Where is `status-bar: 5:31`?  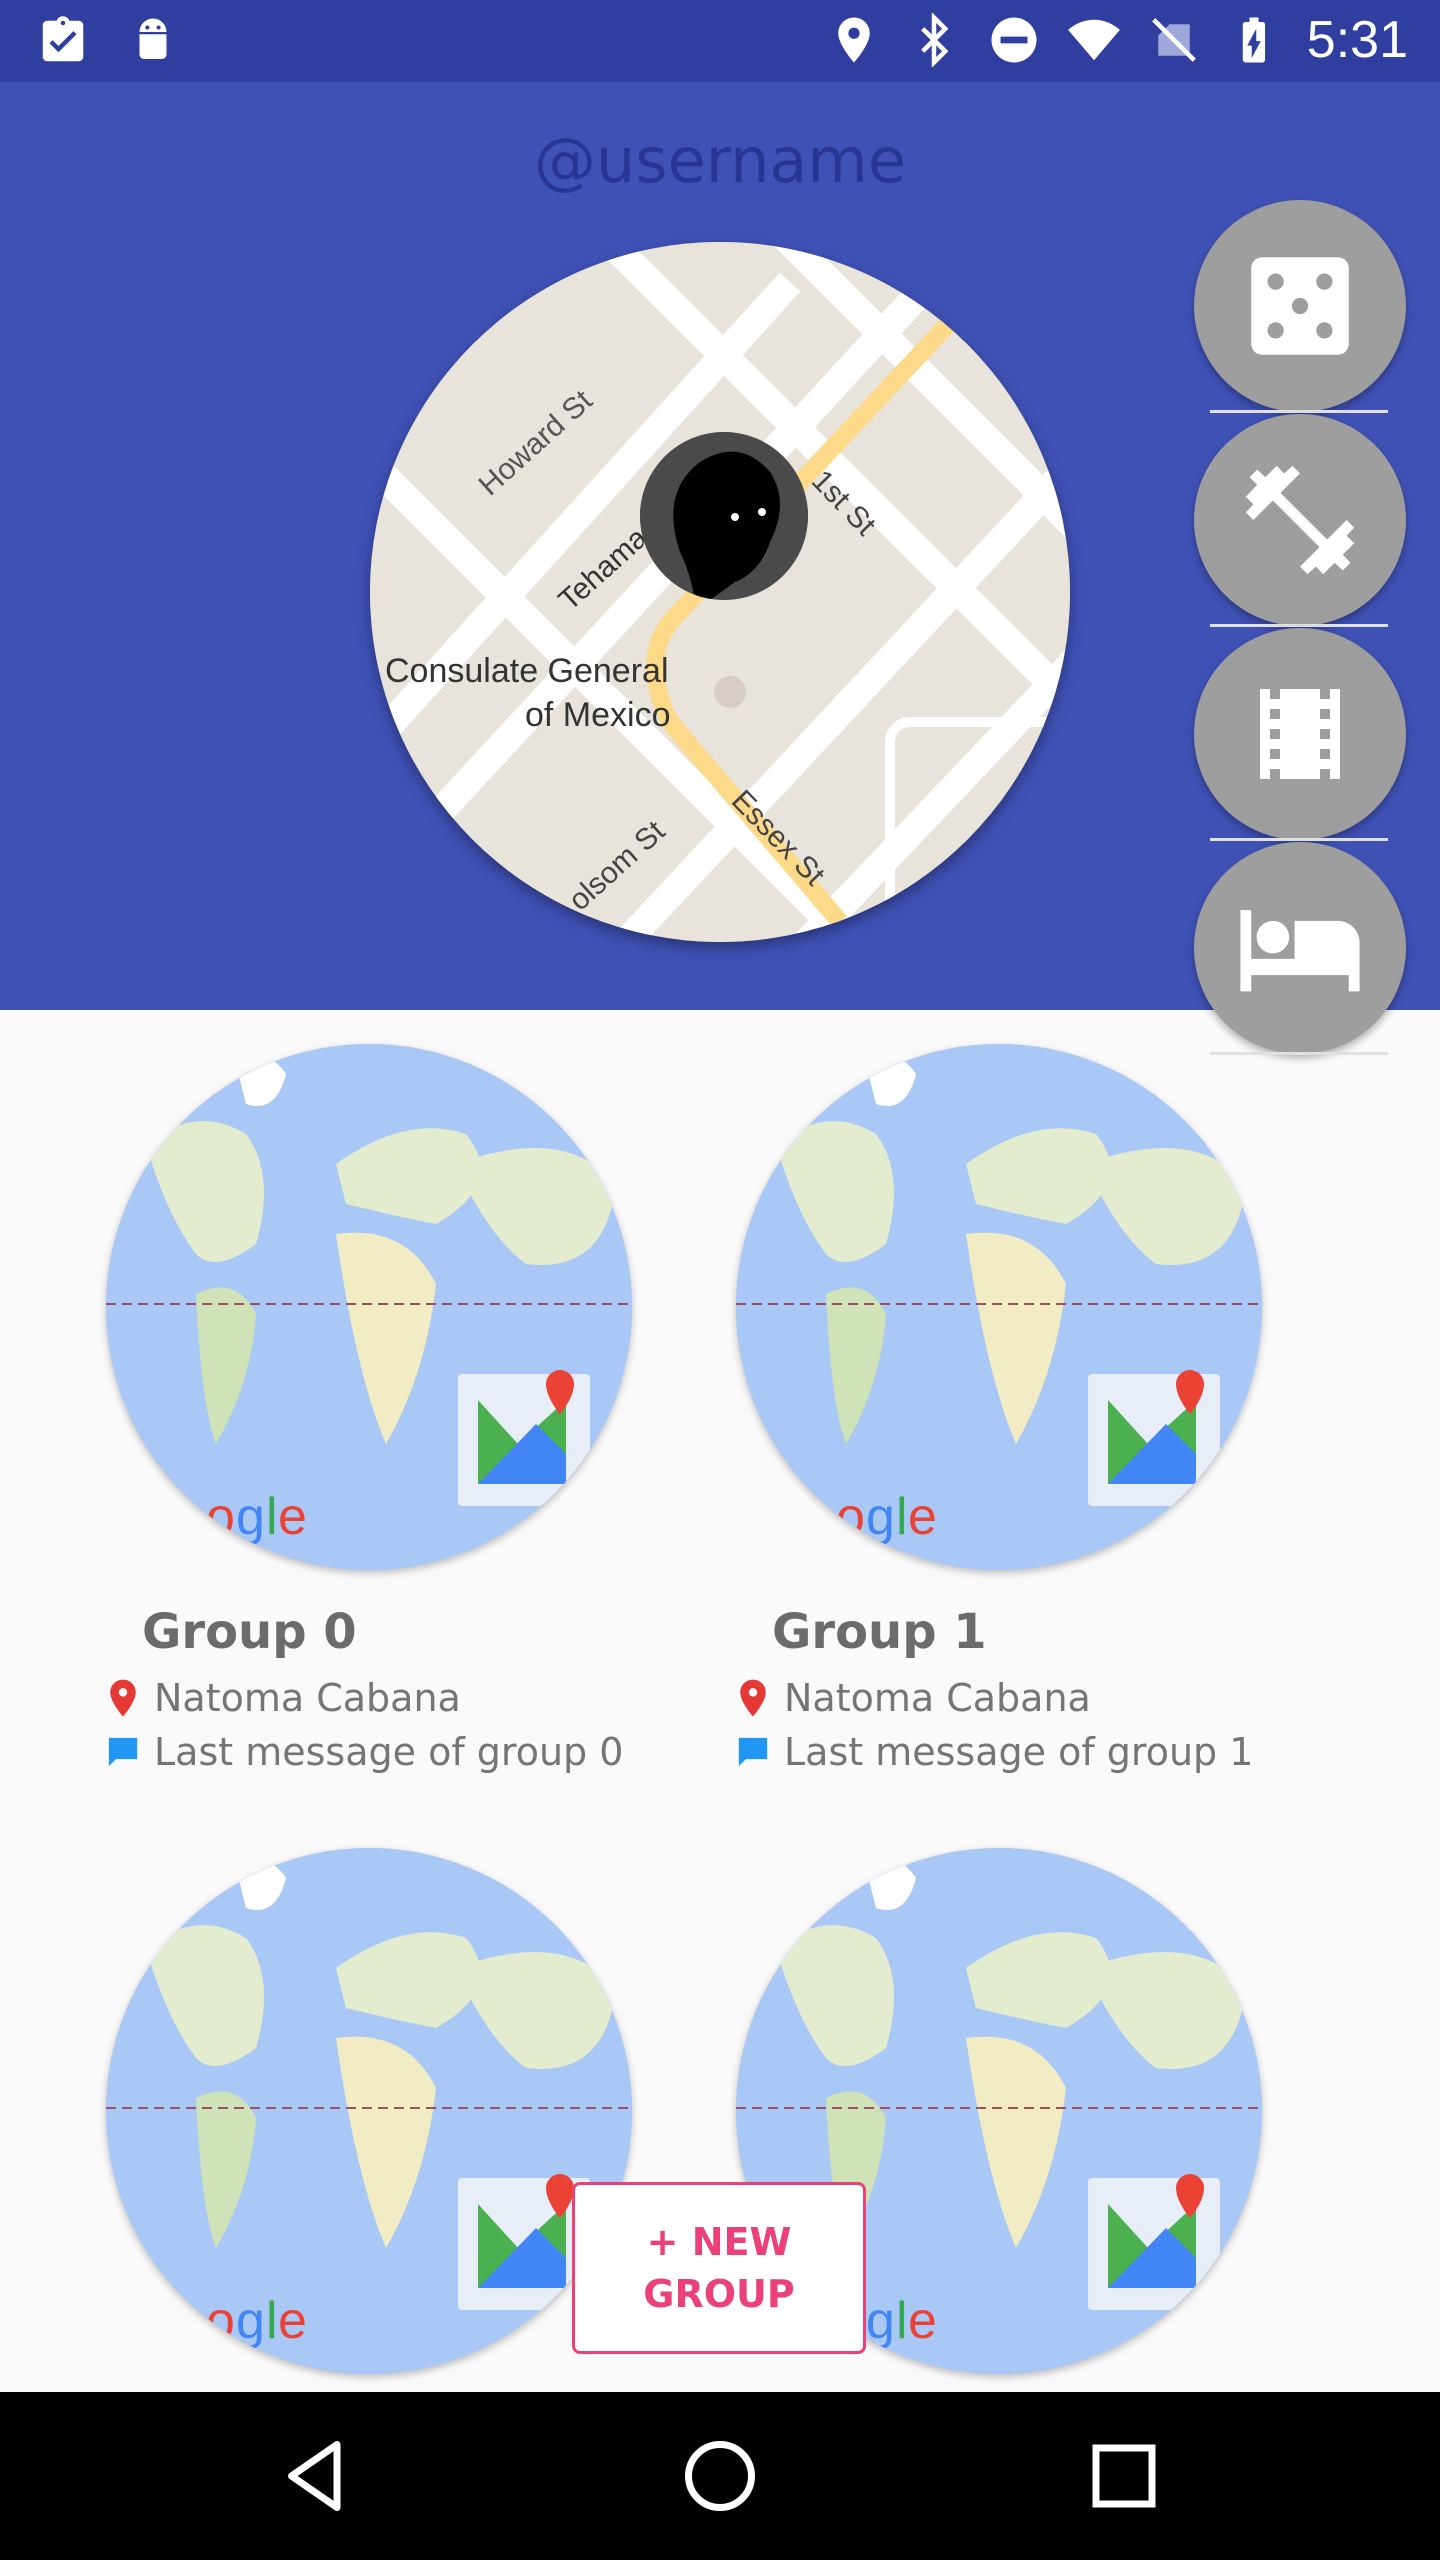
status-bar: 5:31 is located at coordinates (720, 41).